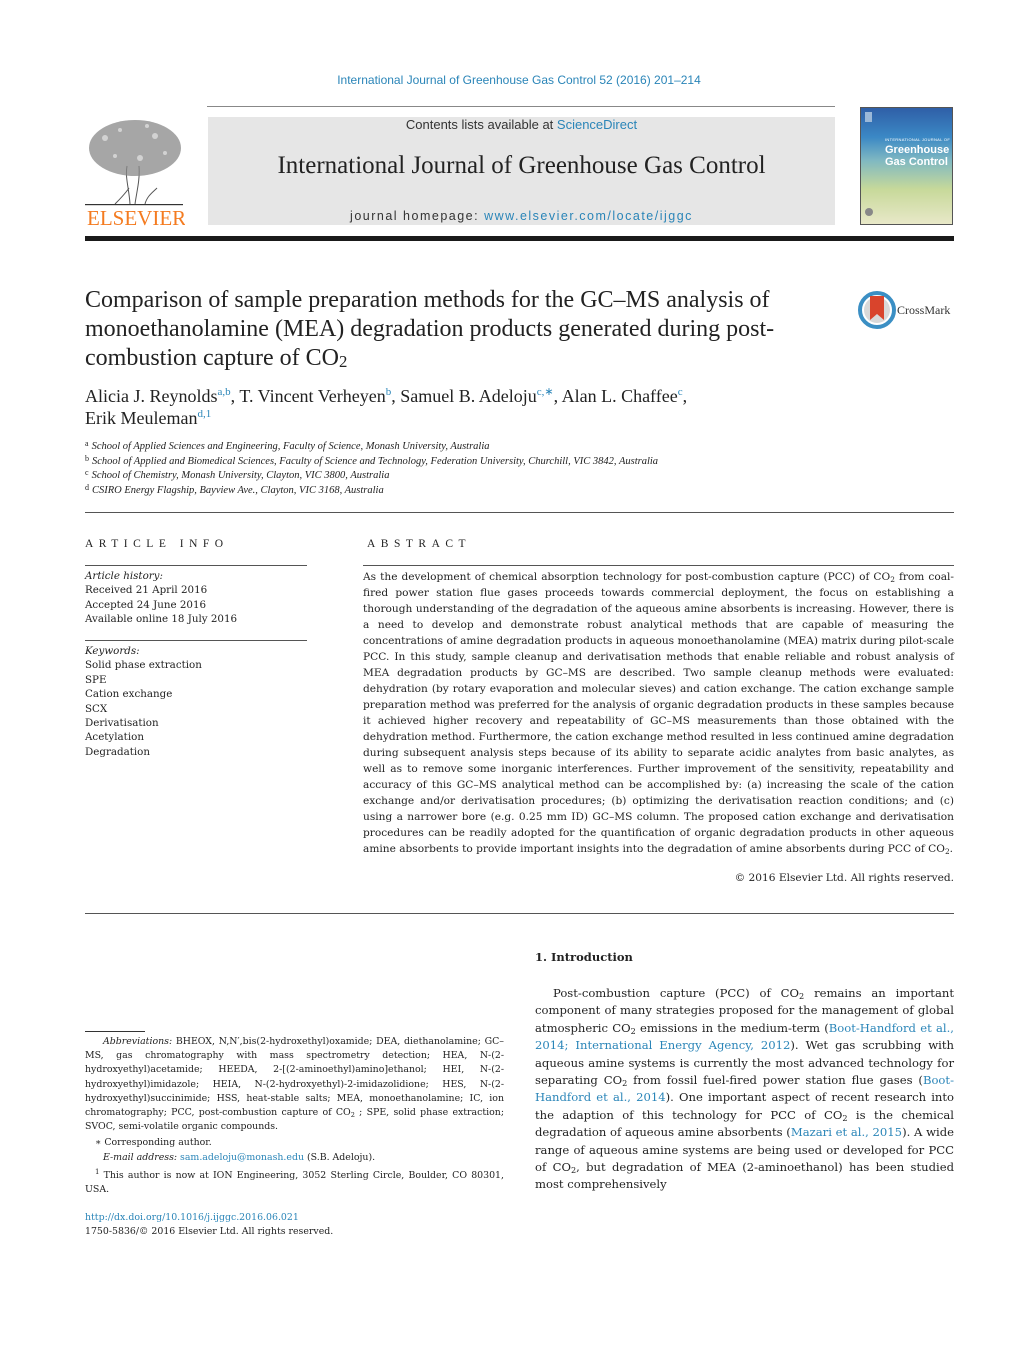 Image resolution: width=1020 pixels, height=1351 pixels. Describe the element at coordinates (339, 1157) in the screenshot. I see `email-suffix: (S.B. Adeloju).` at that location.